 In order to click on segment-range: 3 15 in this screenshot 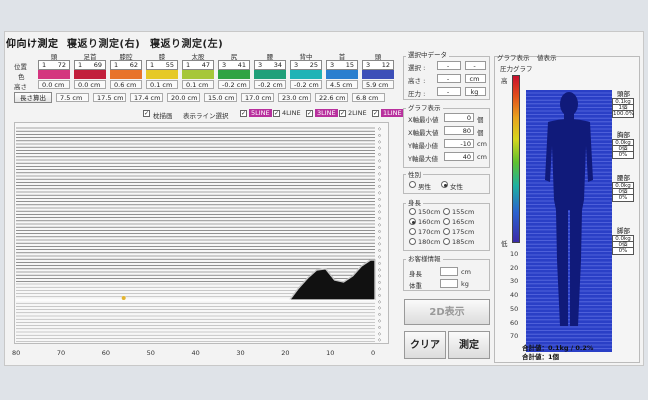, I will do `click(342, 65)`.